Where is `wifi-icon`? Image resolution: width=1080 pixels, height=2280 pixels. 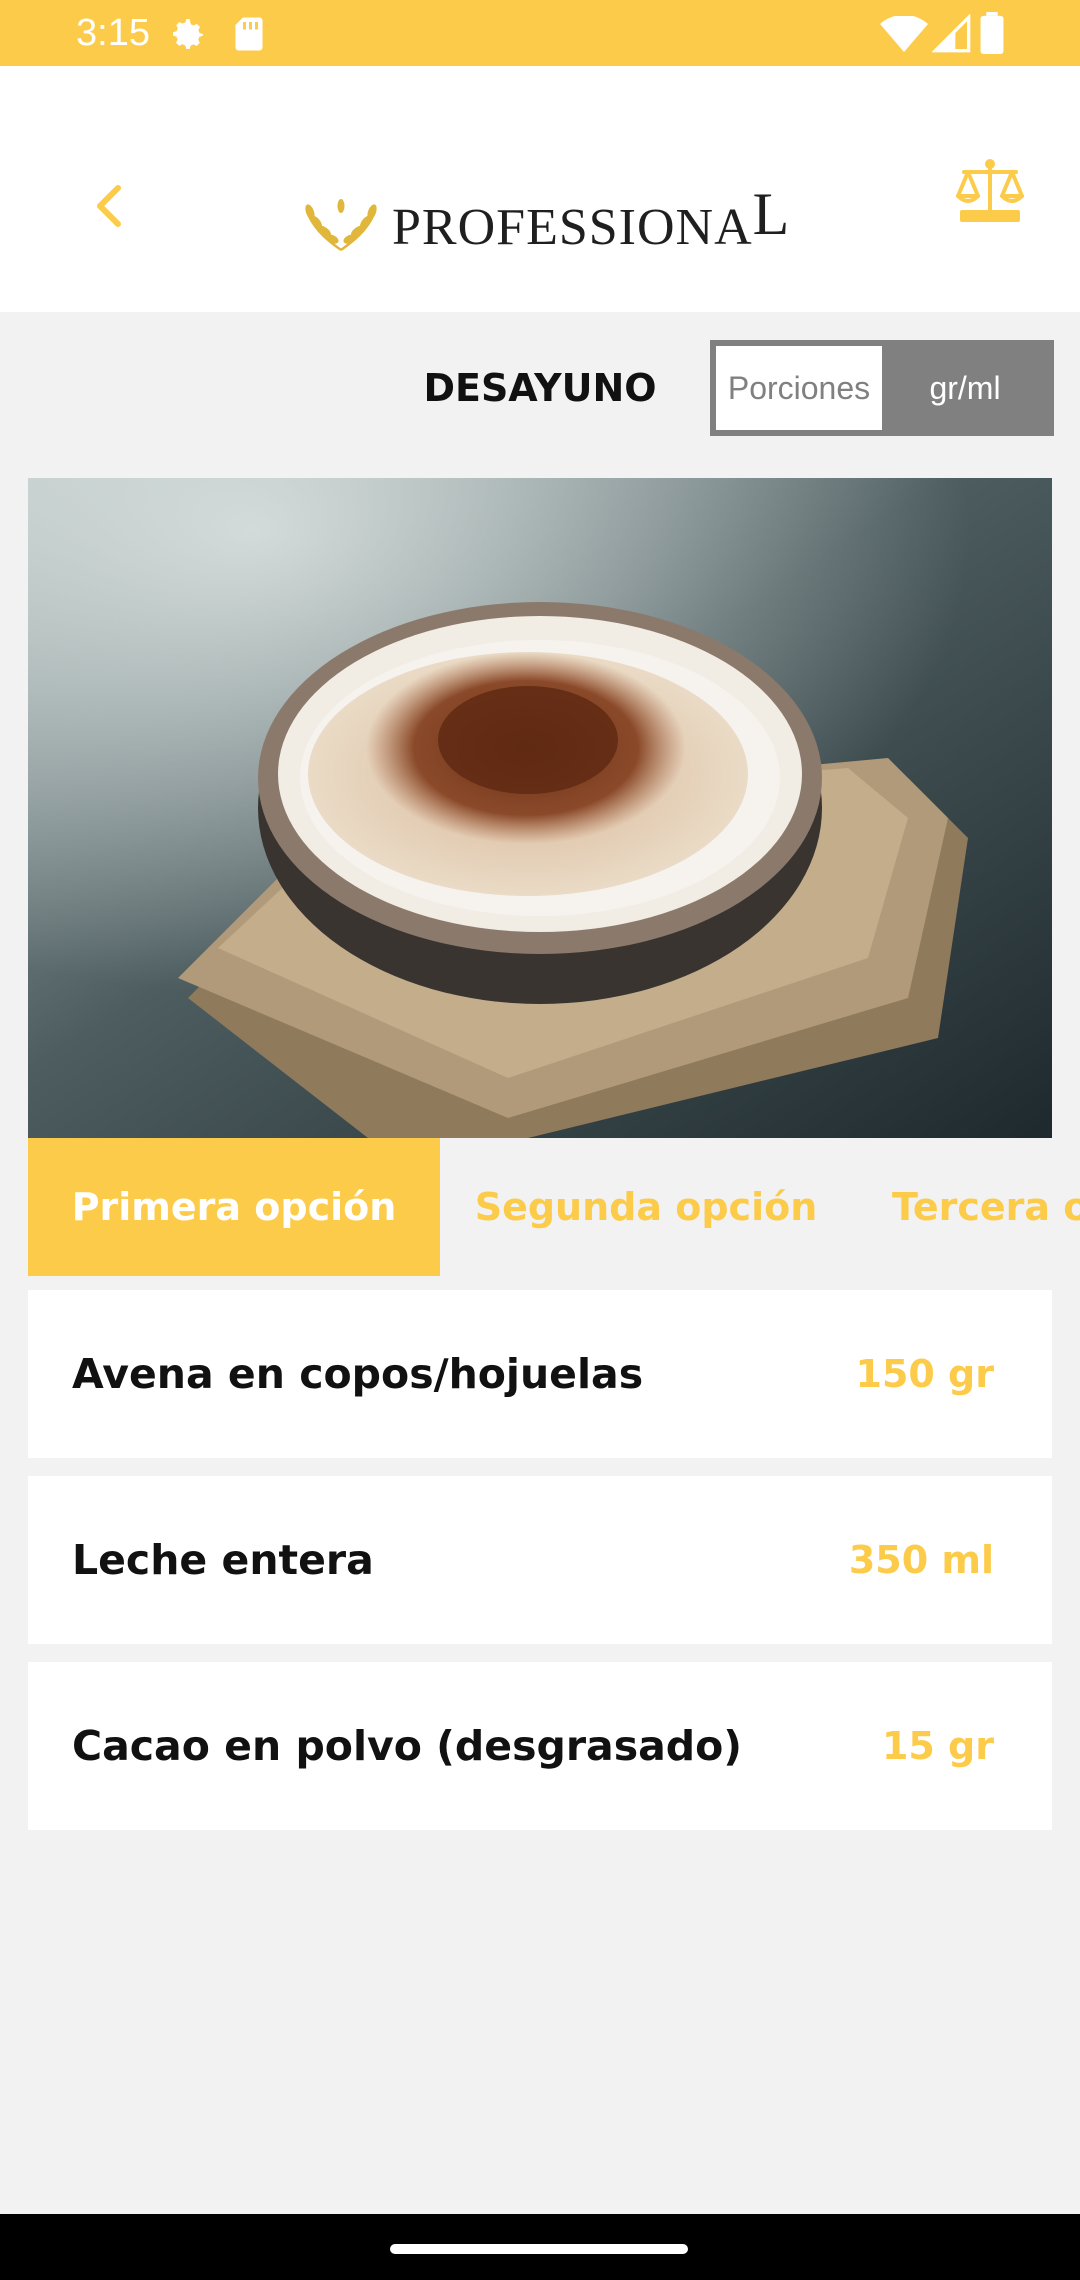
wifi-icon is located at coordinates (904, 34).